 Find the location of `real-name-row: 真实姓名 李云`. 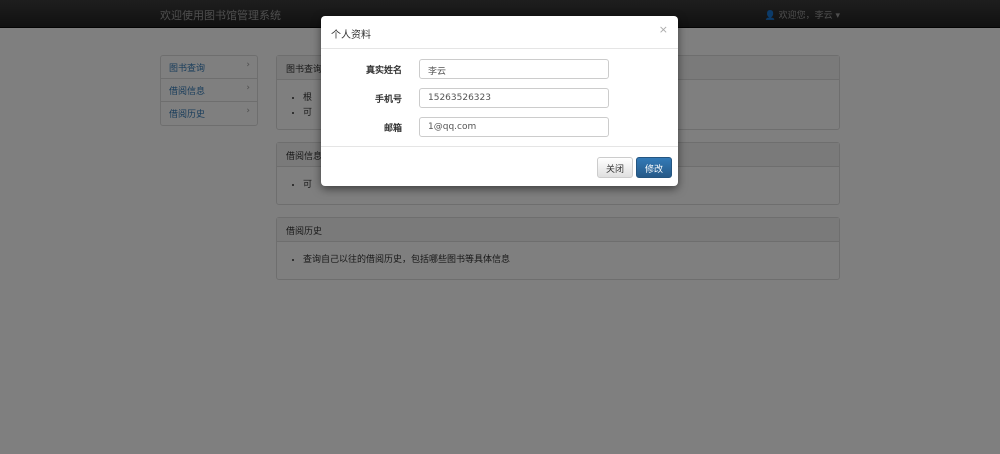

real-name-row: 真实姓名 李云 is located at coordinates (499, 69).